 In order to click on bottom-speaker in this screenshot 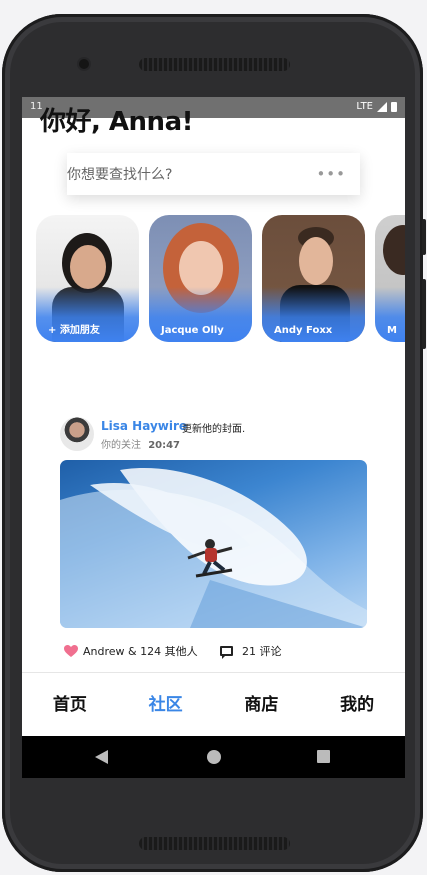, I will do `click(214, 843)`.